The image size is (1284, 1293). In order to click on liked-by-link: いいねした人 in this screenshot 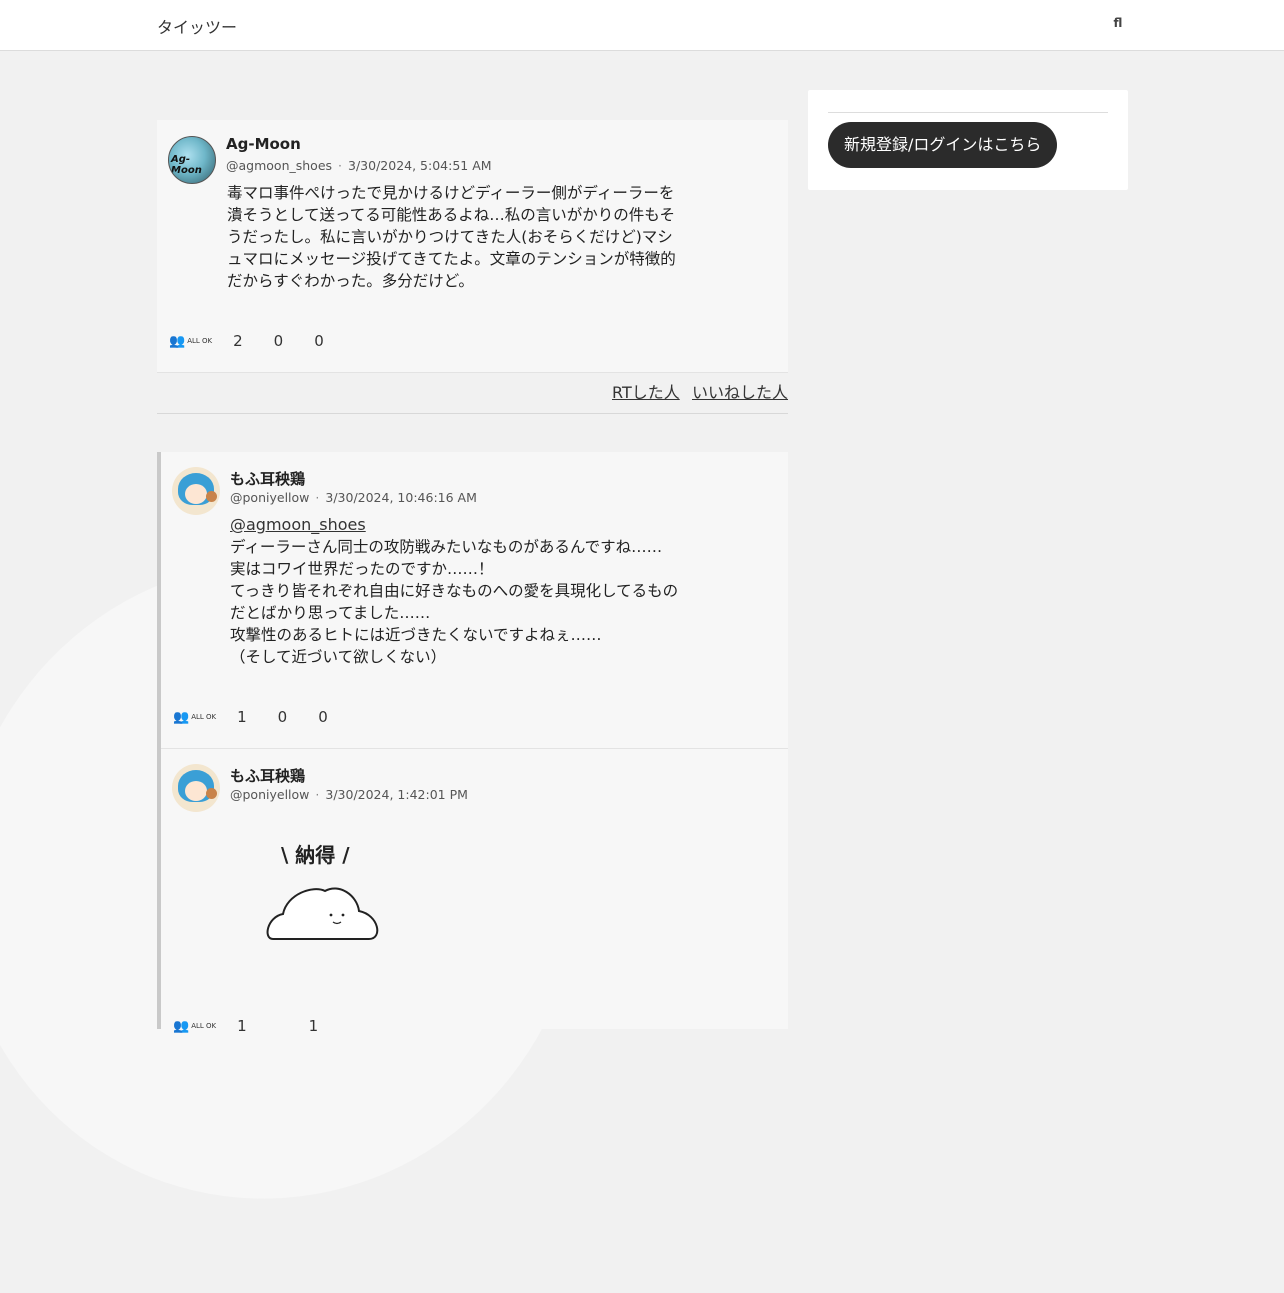, I will do `click(740, 391)`.